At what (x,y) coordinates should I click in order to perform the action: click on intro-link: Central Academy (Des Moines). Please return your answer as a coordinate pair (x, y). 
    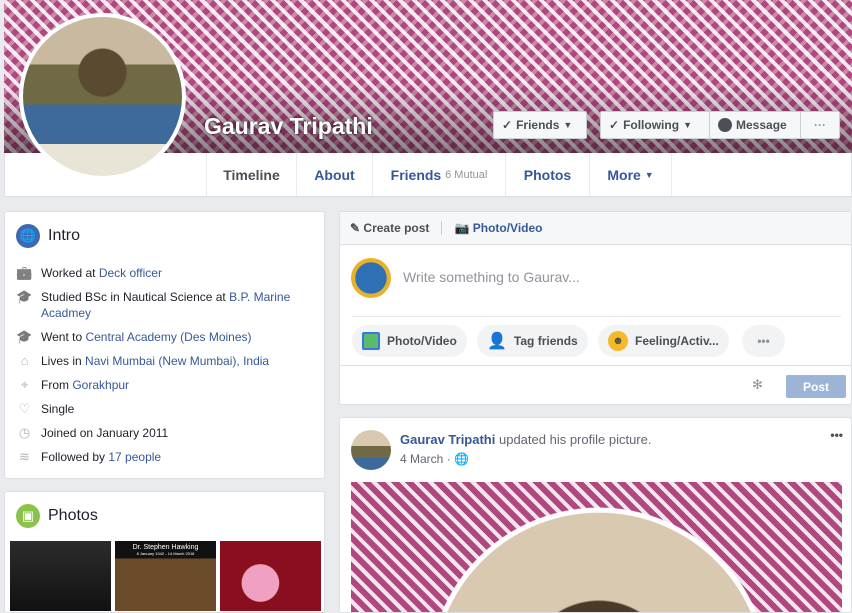
    Looking at the image, I should click on (168, 337).